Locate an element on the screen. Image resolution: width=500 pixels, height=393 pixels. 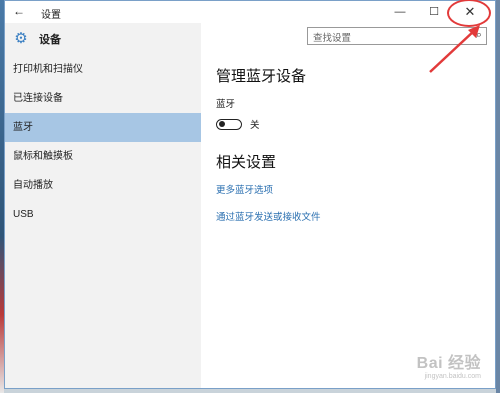
sidebar-item-autoplay: 自动播放 is located at coordinates (103, 185).